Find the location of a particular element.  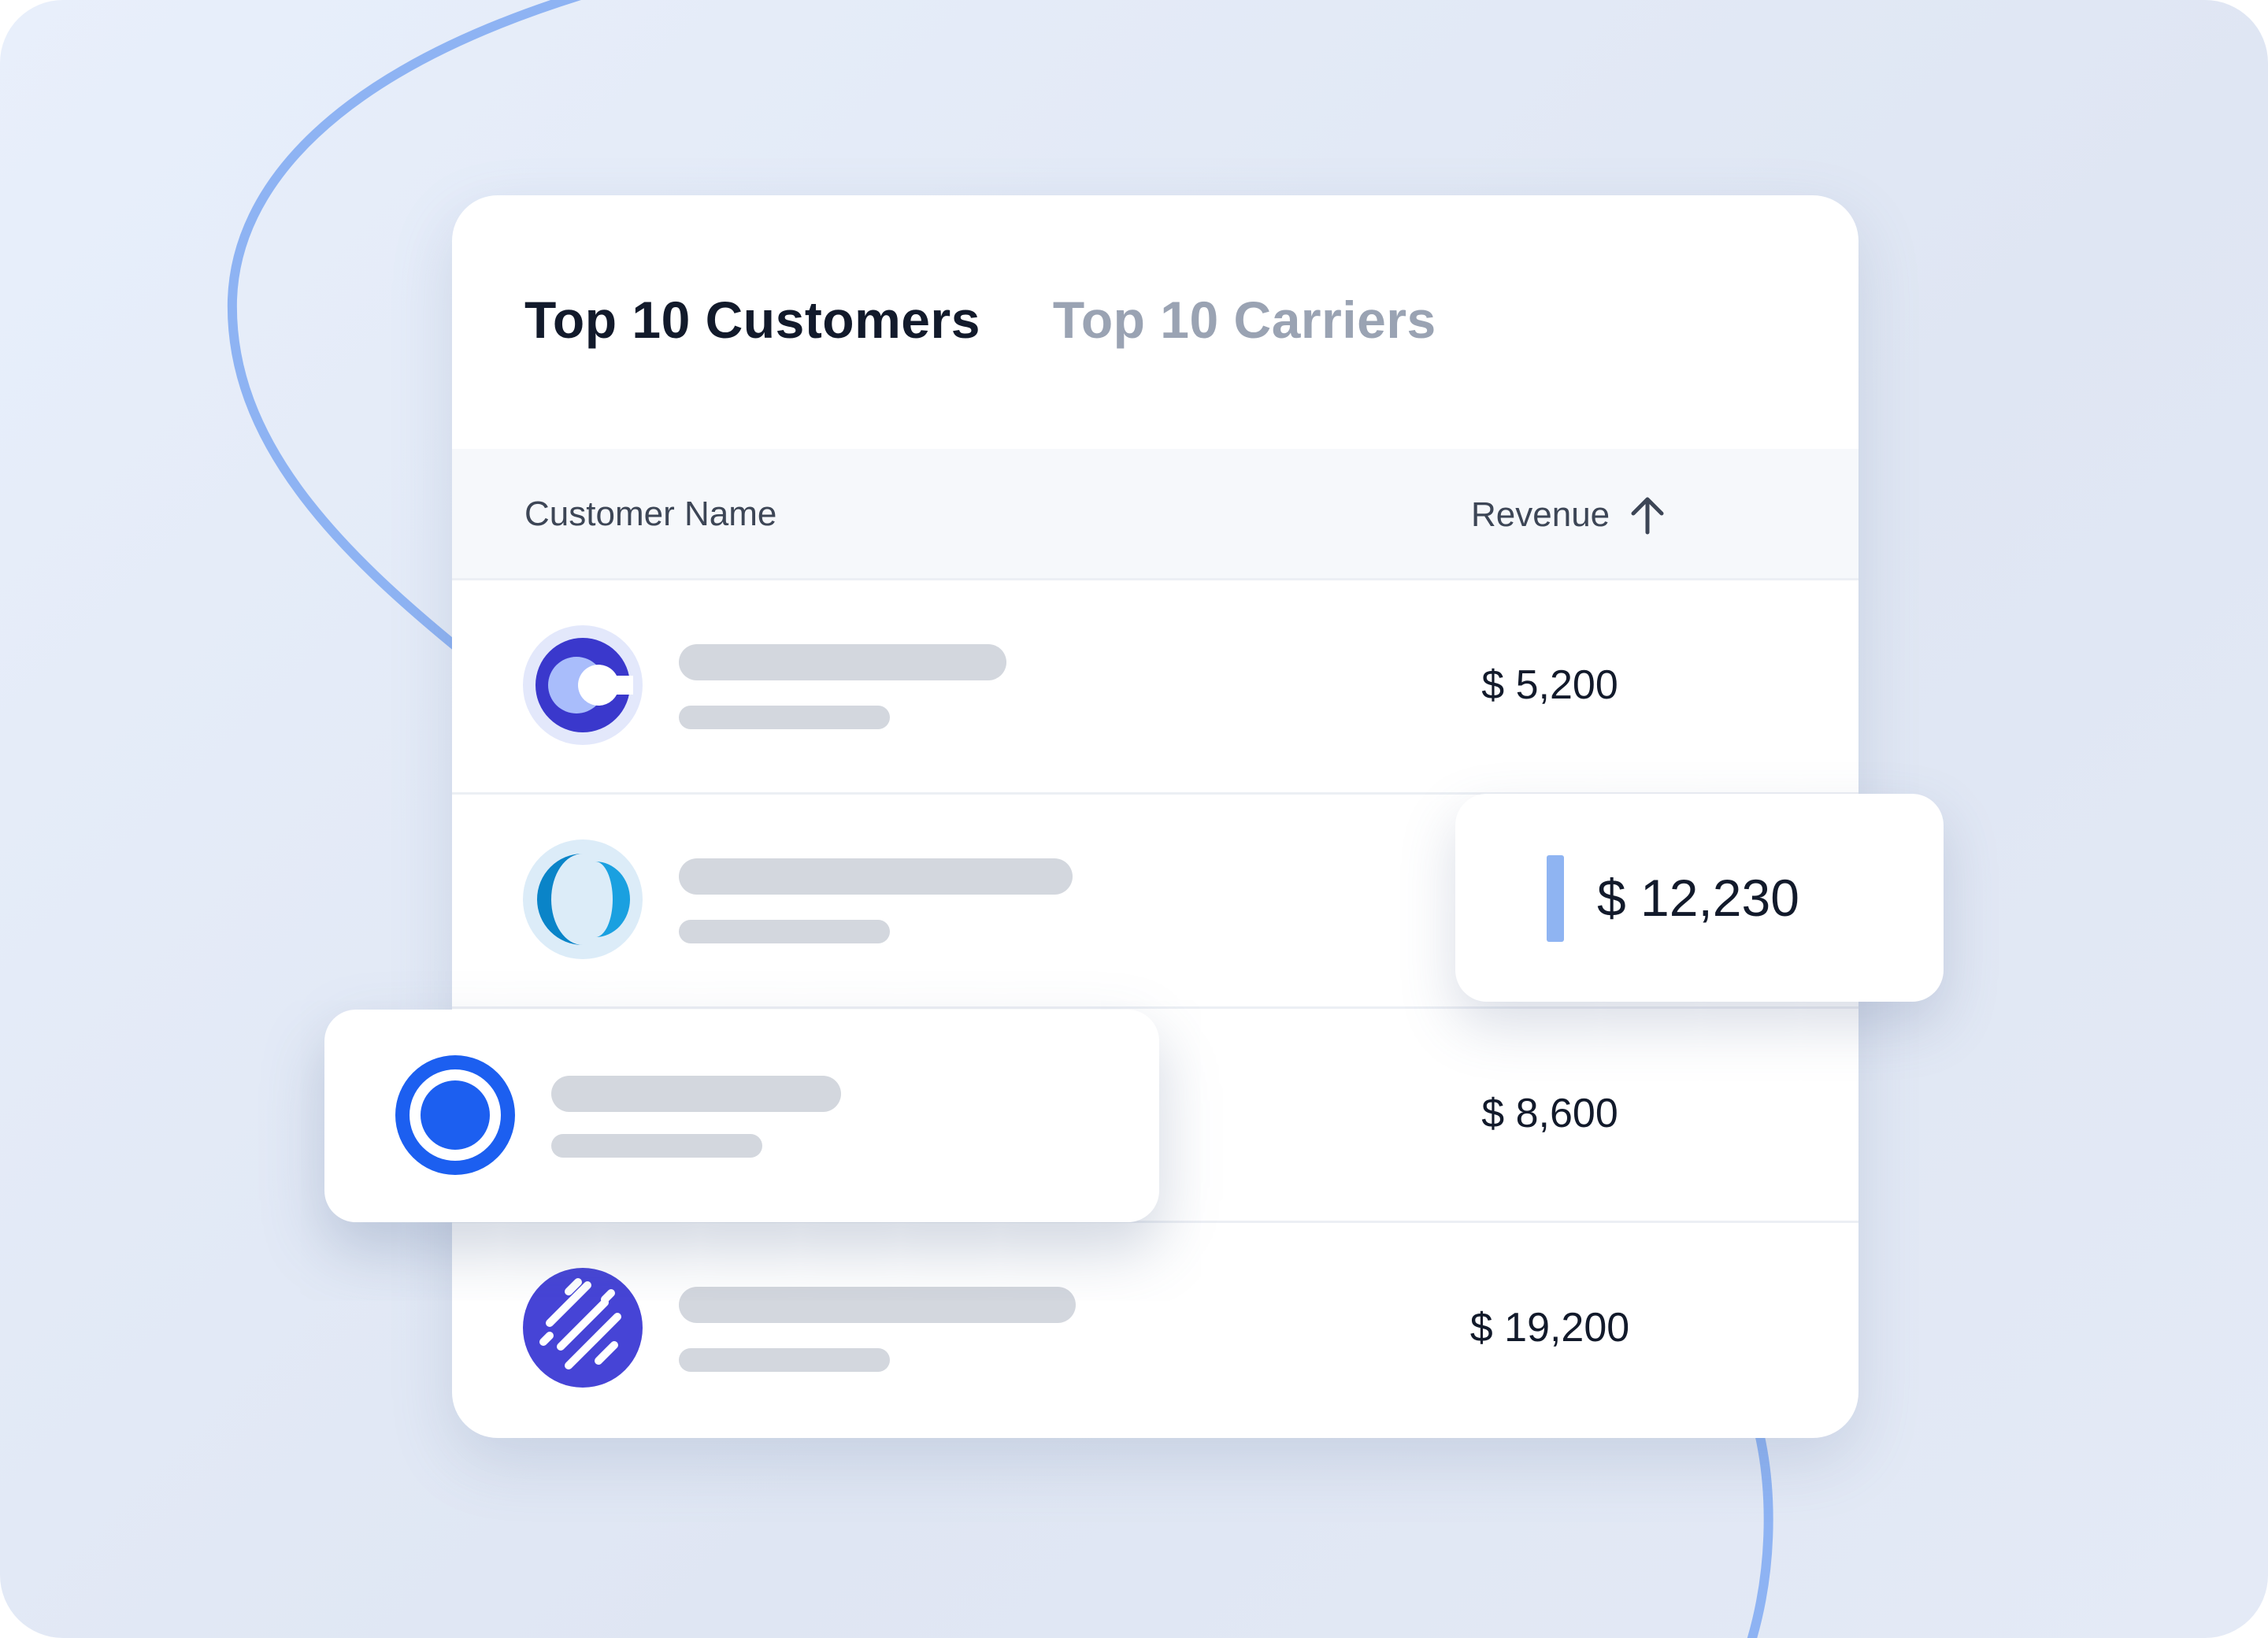

revenue-value: $ 5,200 is located at coordinates (1549, 685).